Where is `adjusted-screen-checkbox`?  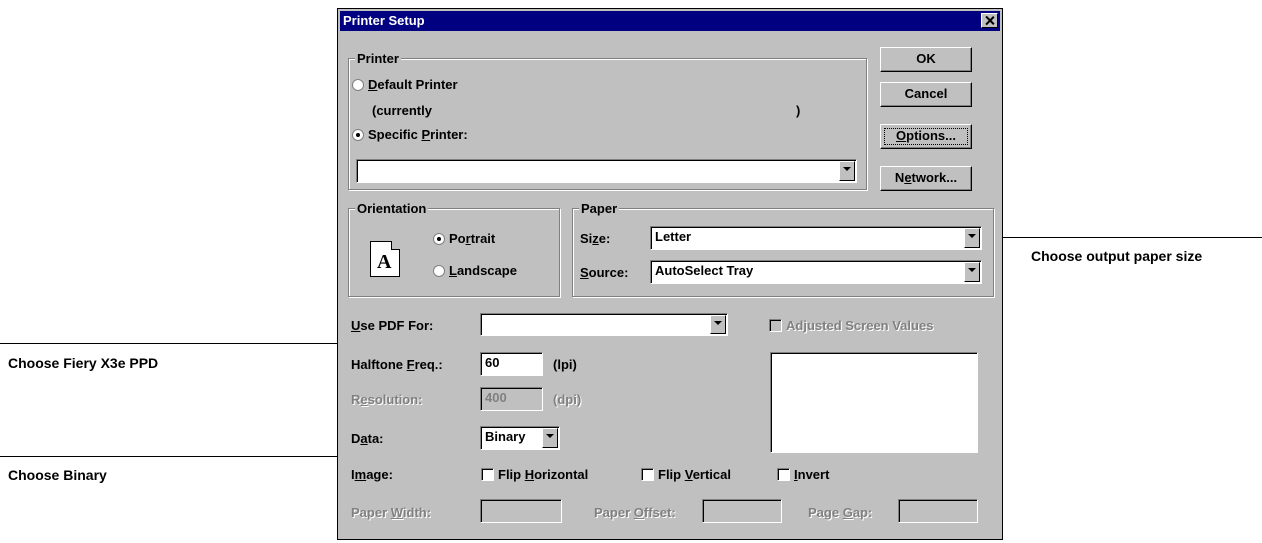 adjusted-screen-checkbox is located at coordinates (775, 325).